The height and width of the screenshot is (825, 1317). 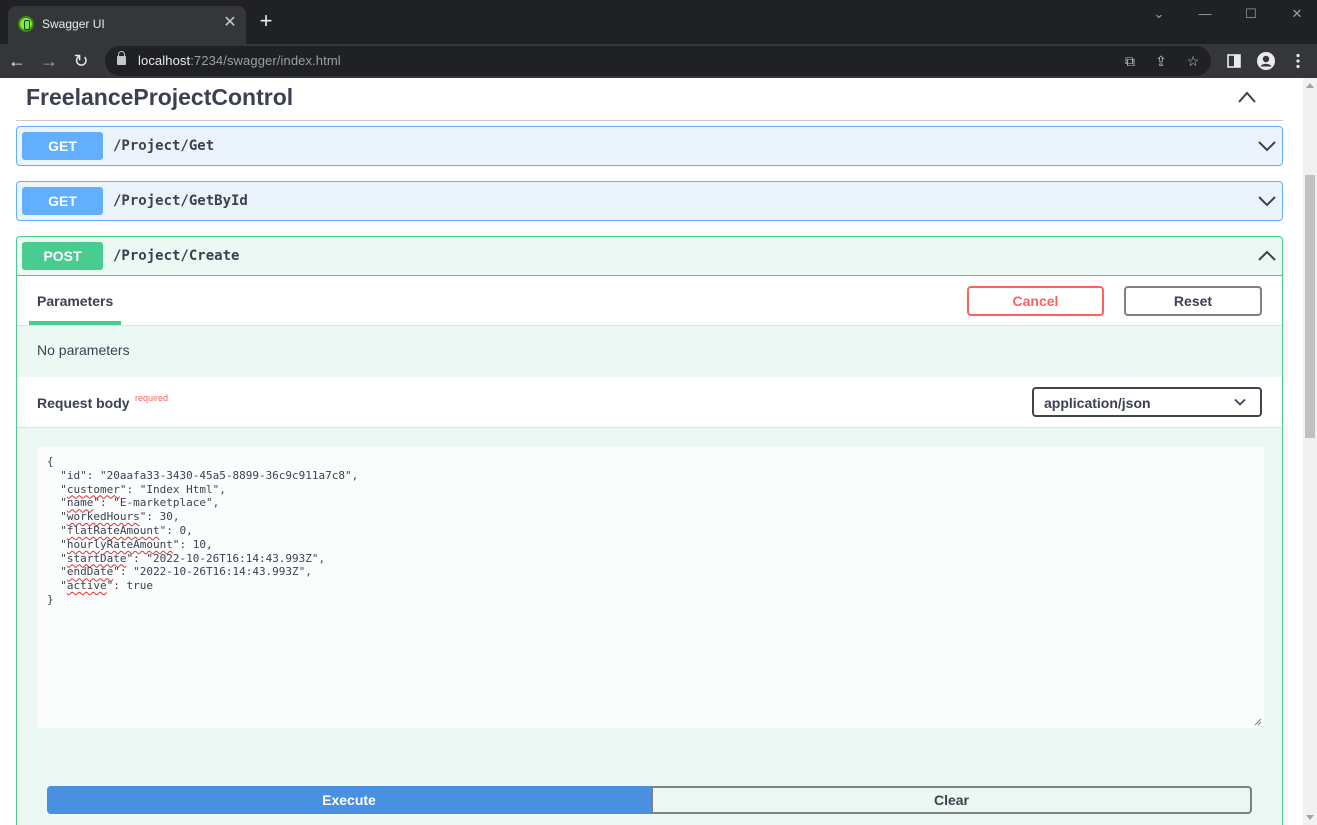 I want to click on code-key: active, so click(x=86, y=586).